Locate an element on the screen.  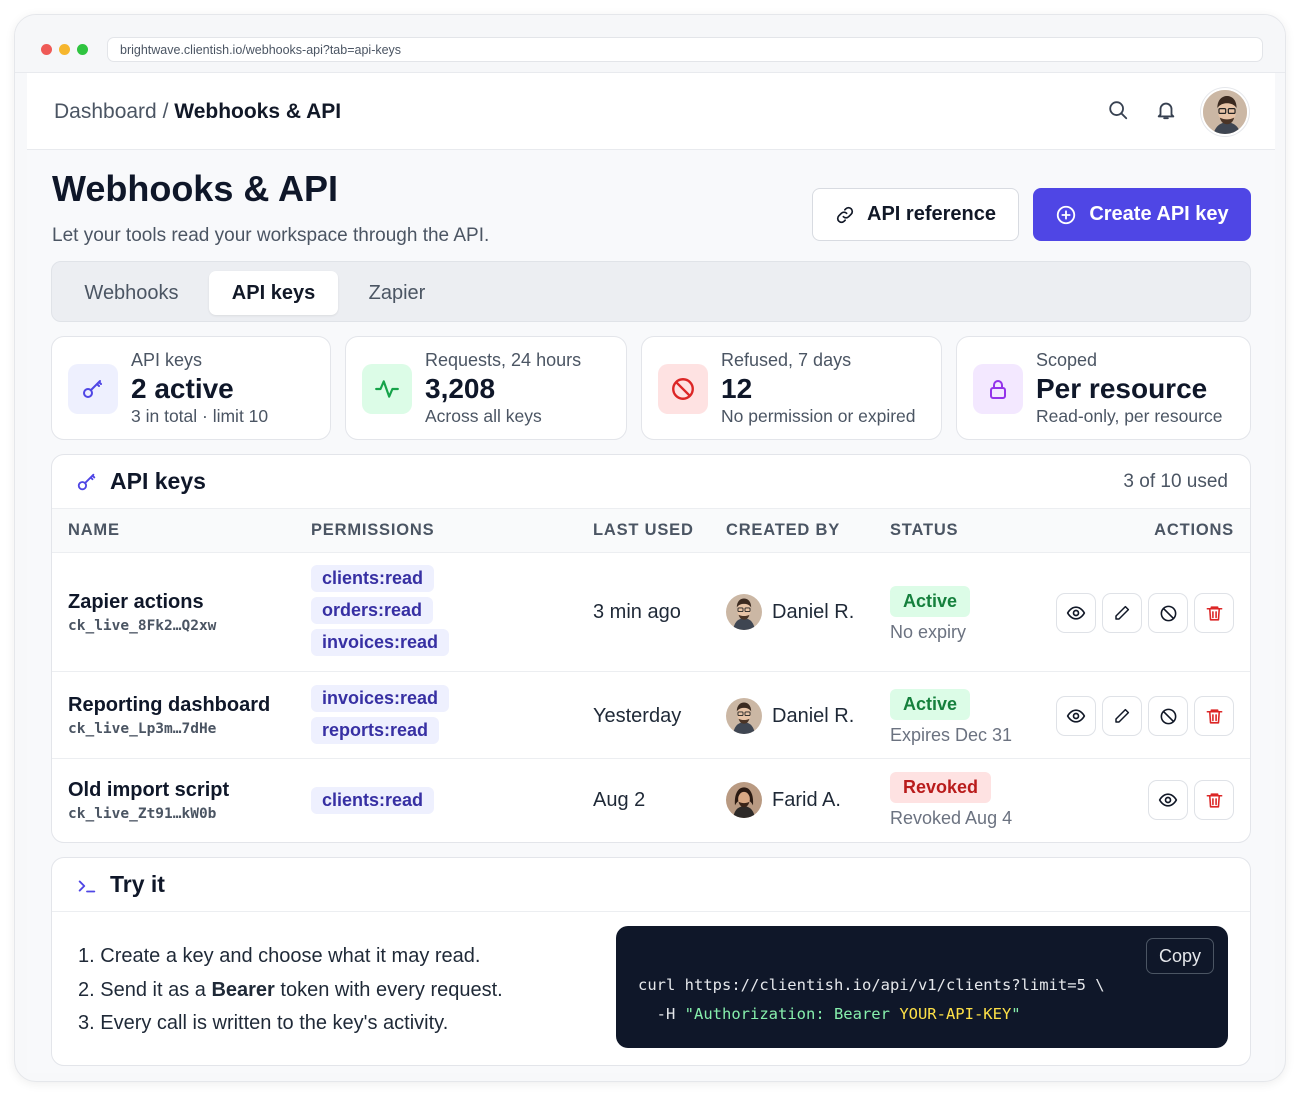
status-detail: Expires Dec 31 is located at coordinates (951, 735).